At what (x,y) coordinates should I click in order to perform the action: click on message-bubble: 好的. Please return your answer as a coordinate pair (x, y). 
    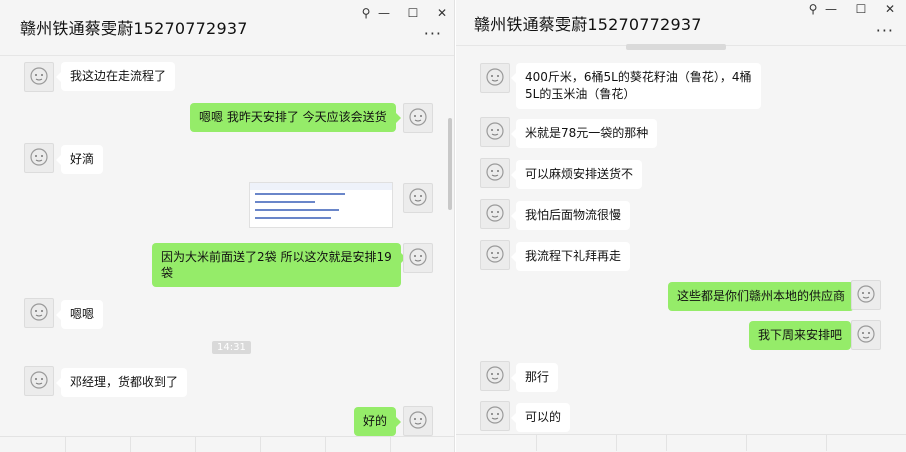
    Looking at the image, I should click on (378, 421).